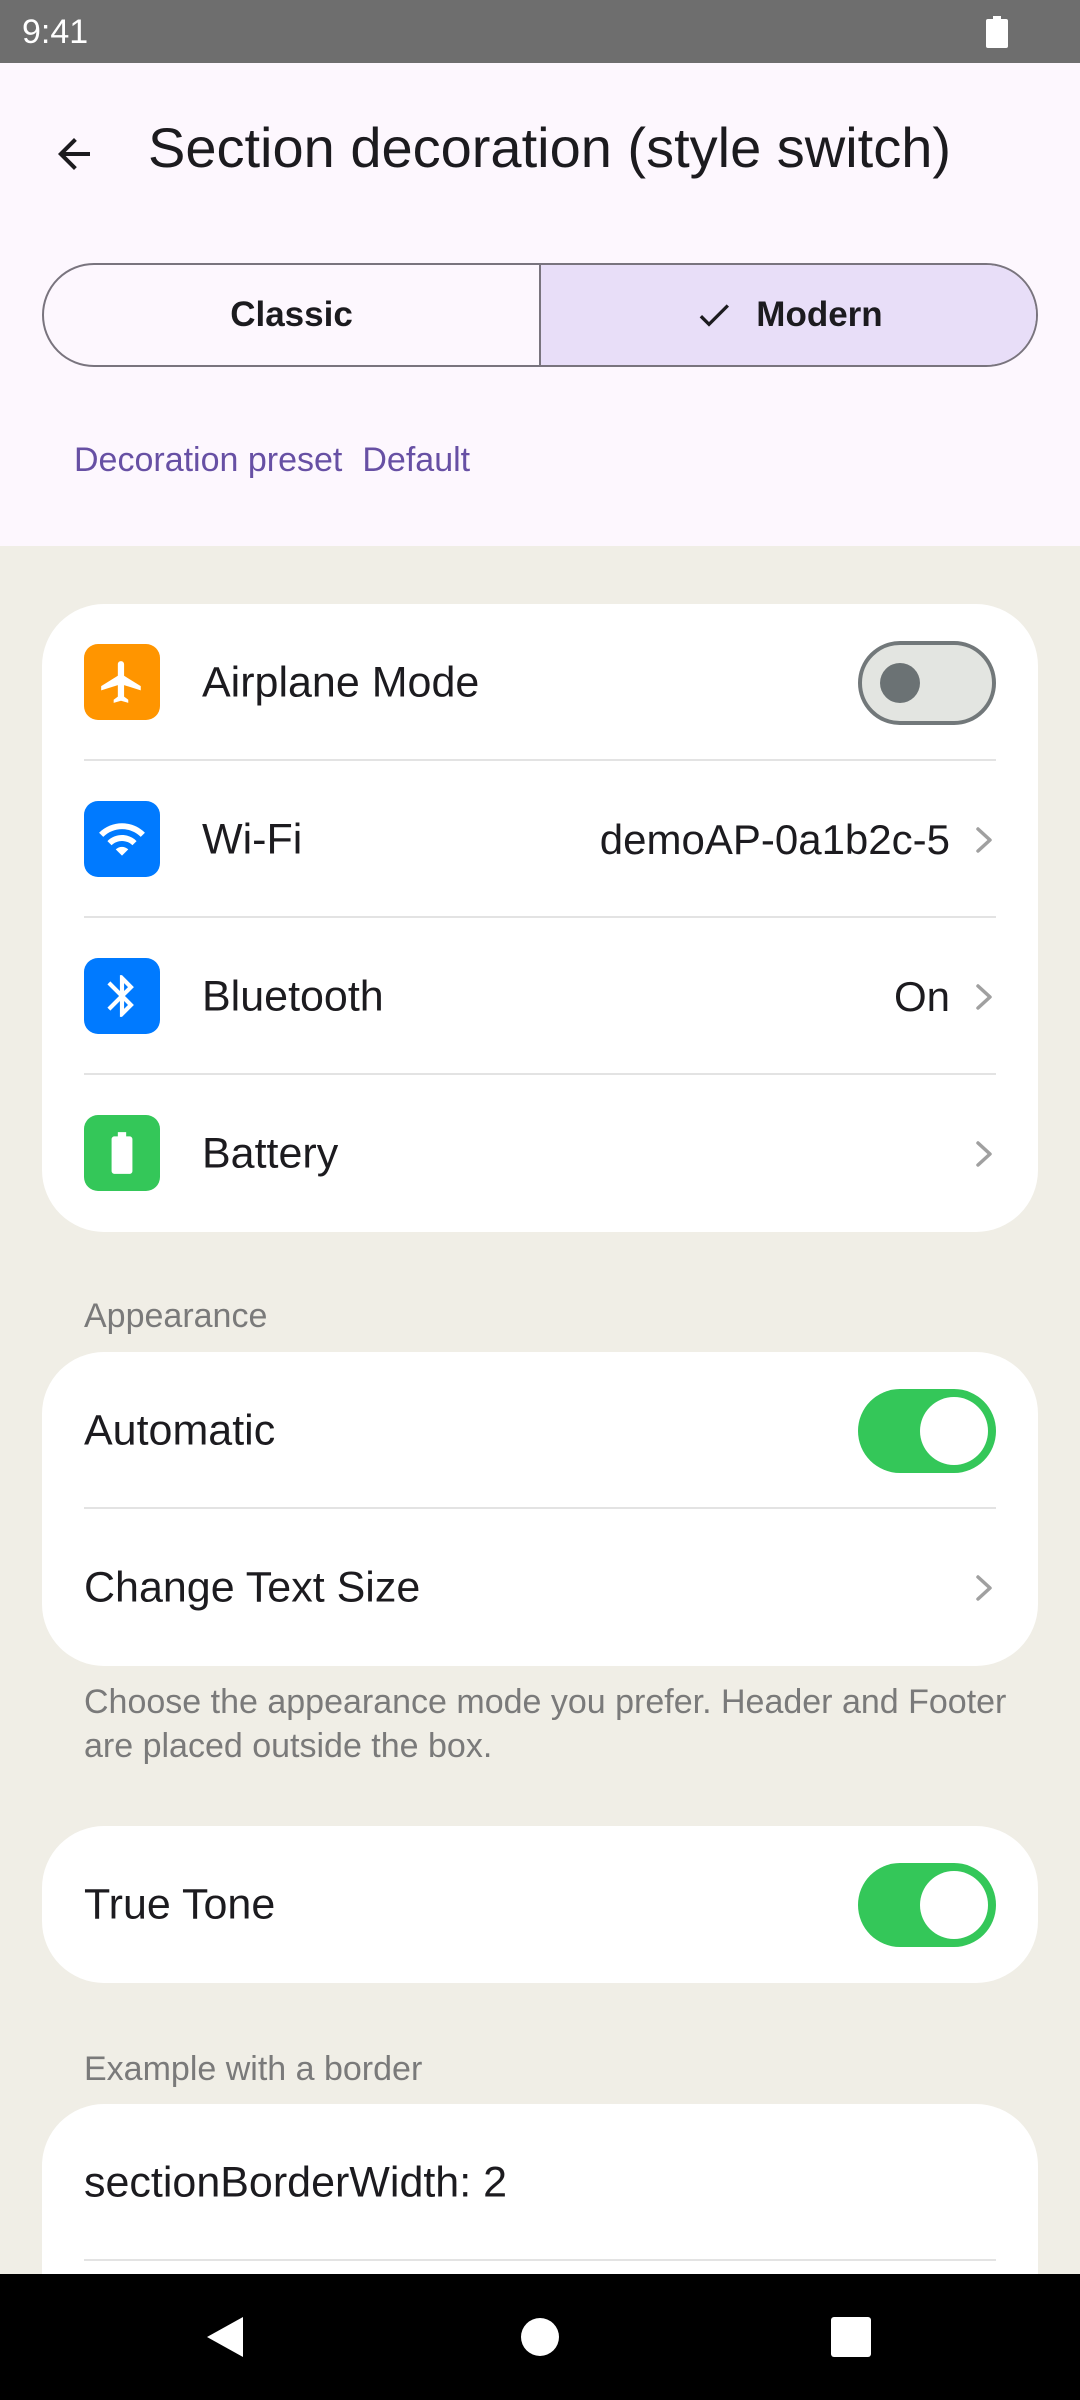 This screenshot has height=2400, width=1080. What do you see at coordinates (416, 460) in the screenshot?
I see `preset-value: Default` at bounding box center [416, 460].